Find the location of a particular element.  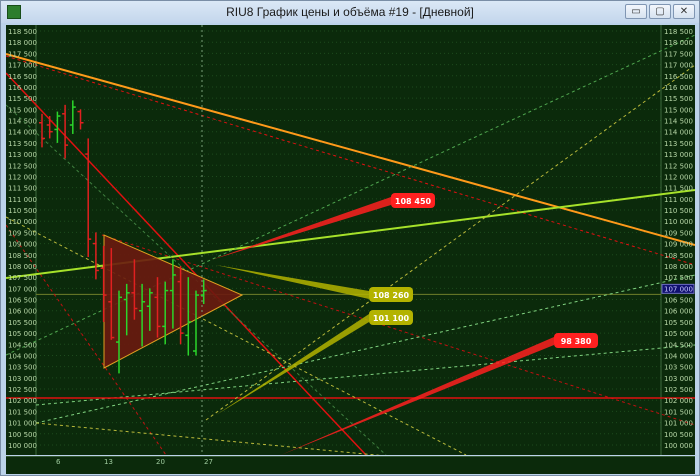

price-label-text: 101 100 is located at coordinates (391, 318).